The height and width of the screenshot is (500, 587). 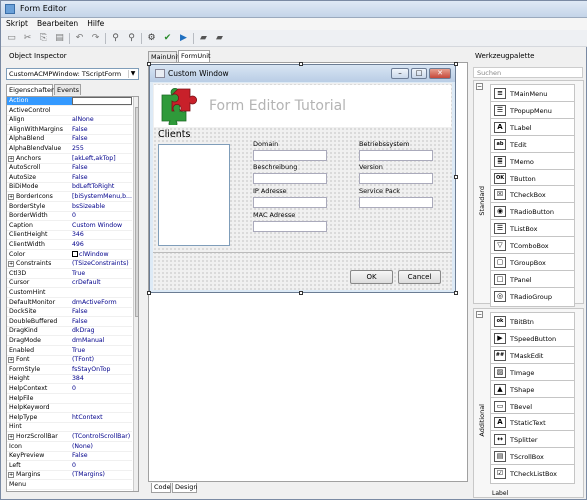 I want to click on palette-item-tradiogroup: ◎ TRadioGroup, so click(x=535, y=297).